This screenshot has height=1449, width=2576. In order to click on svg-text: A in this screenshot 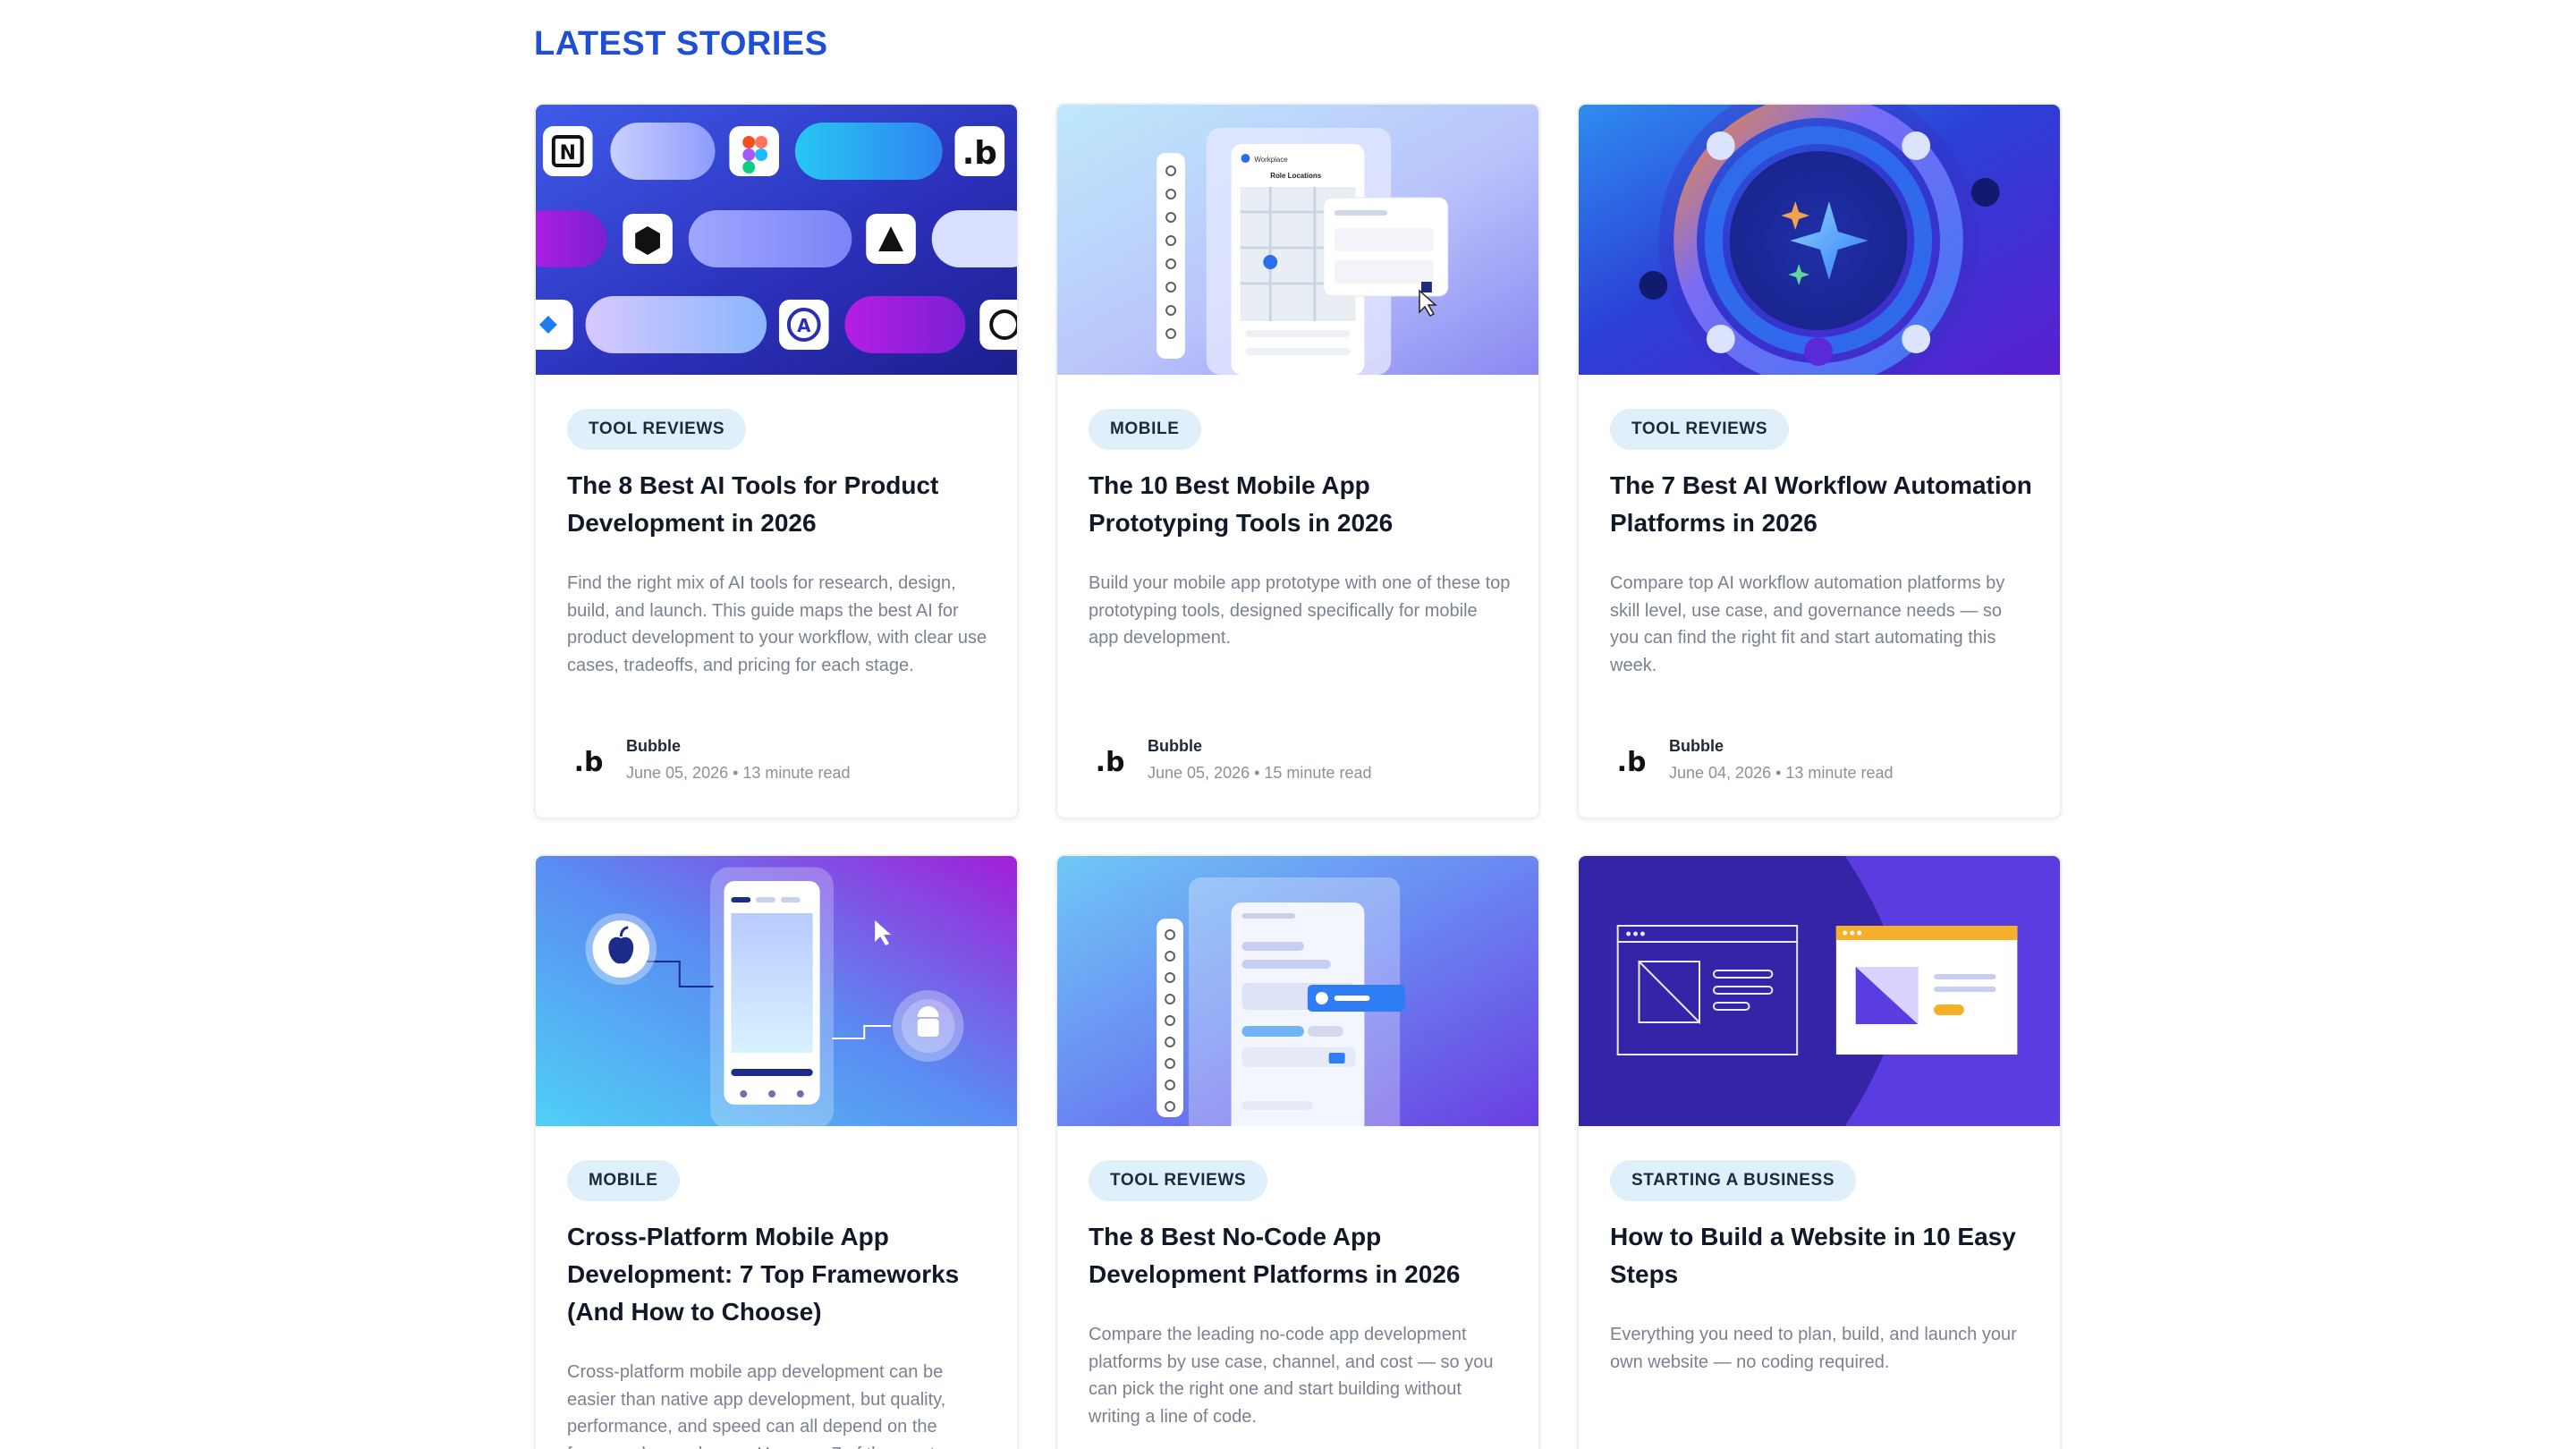, I will do `click(804, 326)`.